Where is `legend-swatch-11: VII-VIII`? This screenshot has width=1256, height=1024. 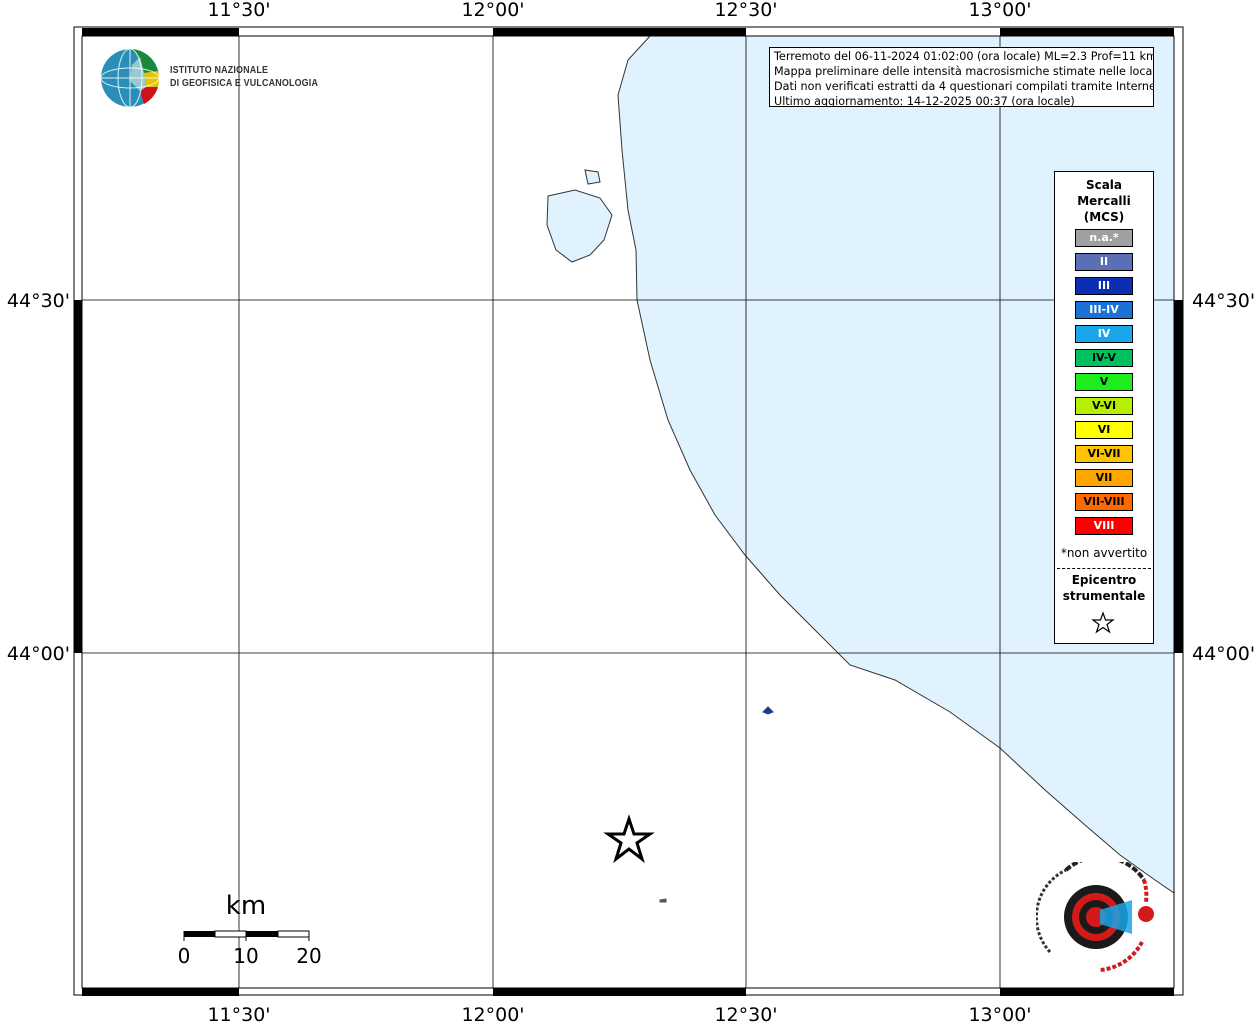 legend-swatch-11: VII-VIII is located at coordinates (1104, 502).